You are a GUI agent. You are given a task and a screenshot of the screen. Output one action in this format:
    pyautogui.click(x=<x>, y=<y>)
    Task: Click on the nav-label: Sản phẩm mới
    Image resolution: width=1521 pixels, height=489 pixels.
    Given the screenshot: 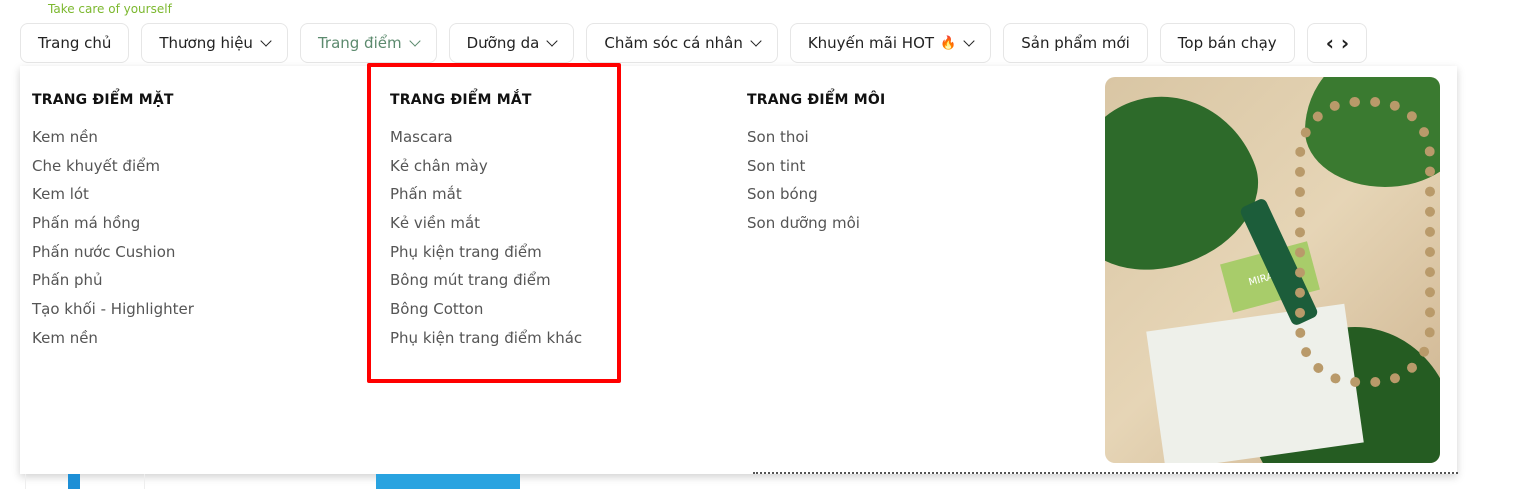 What is the action you would take?
    pyautogui.click(x=1075, y=43)
    